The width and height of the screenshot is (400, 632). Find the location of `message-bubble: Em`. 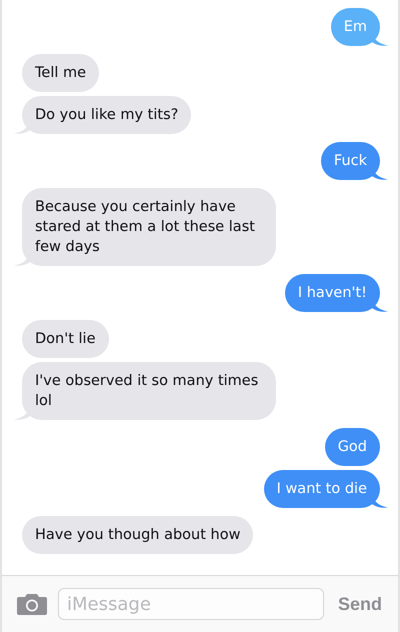

message-bubble: Em is located at coordinates (355, 27).